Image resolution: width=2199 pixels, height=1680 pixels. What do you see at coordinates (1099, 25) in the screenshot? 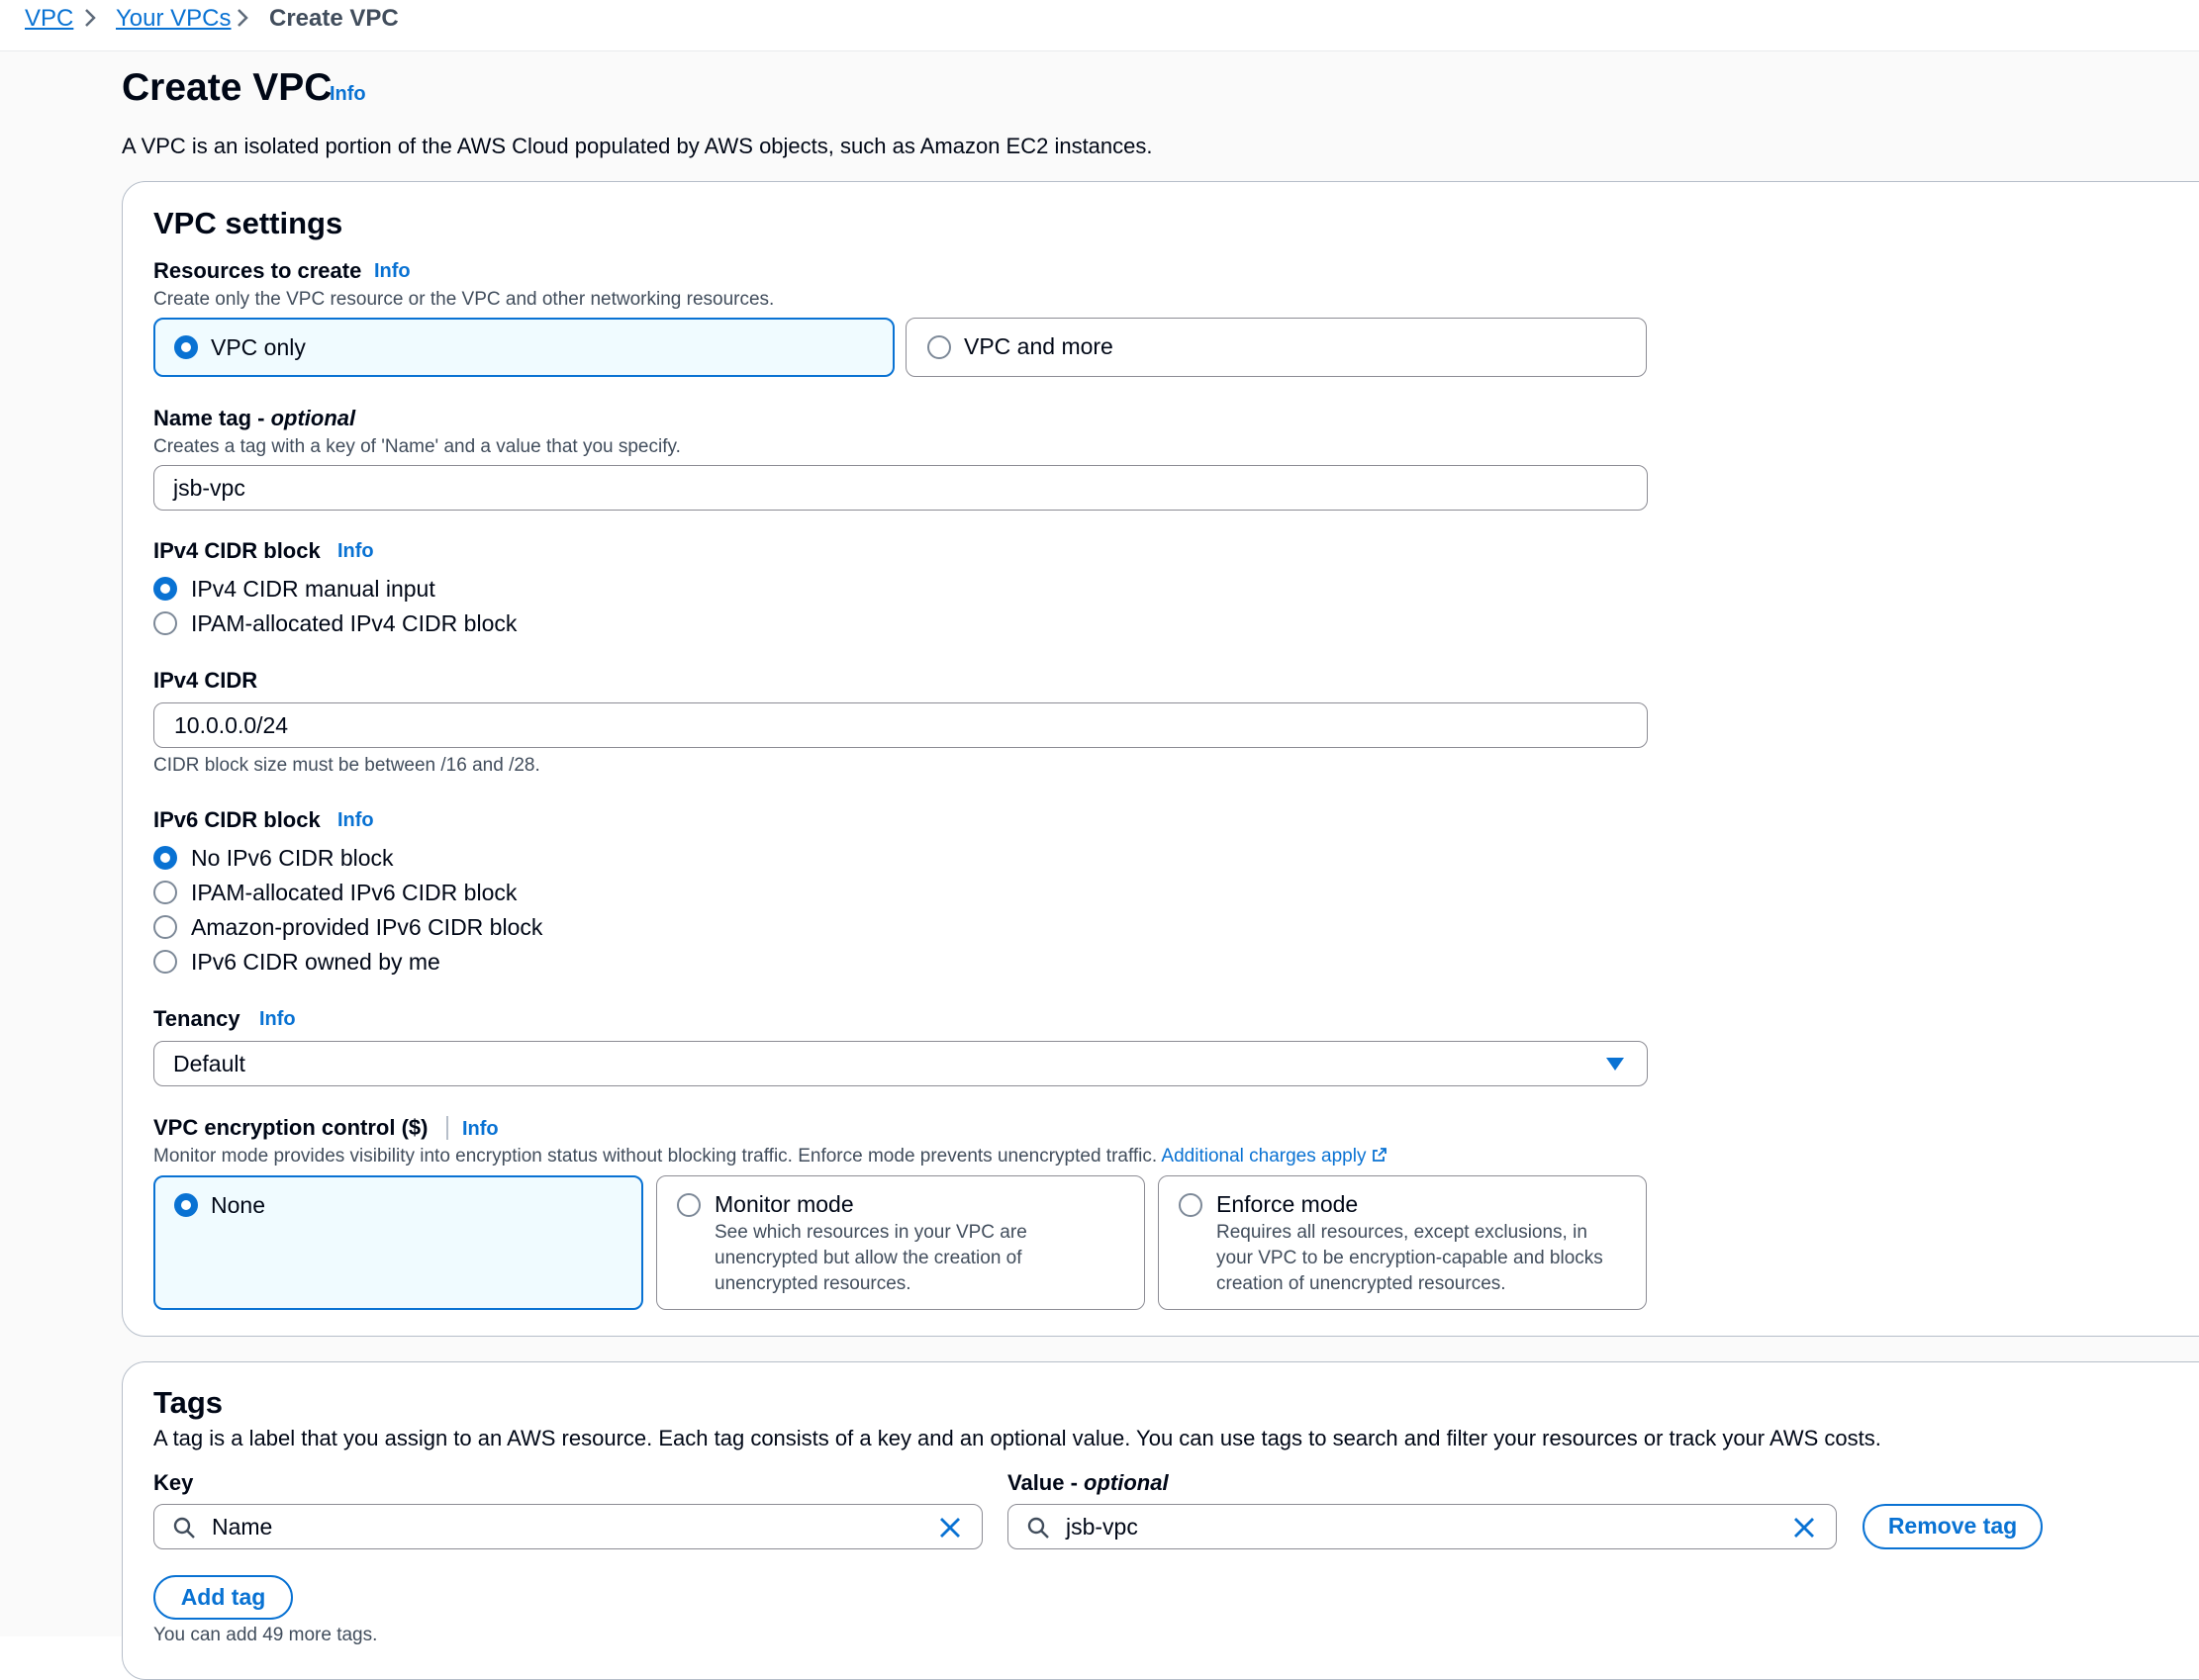
I see `breadcrumb: VPC Your VPCs Create VPC` at bounding box center [1099, 25].